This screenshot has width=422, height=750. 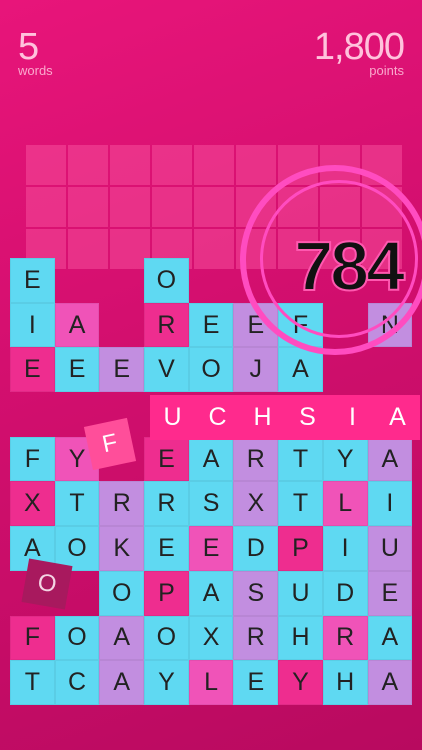 I want to click on letter-tile: K, so click(x=122, y=548).